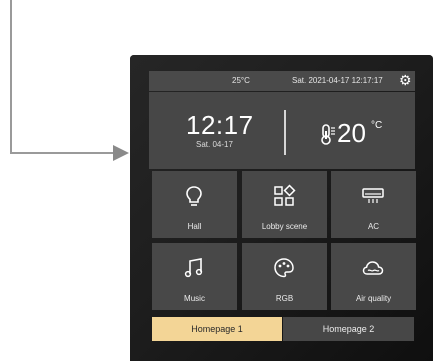  Describe the element at coordinates (217, 329) in the screenshot. I see `tab-homepage-1: Homepage 1` at that location.